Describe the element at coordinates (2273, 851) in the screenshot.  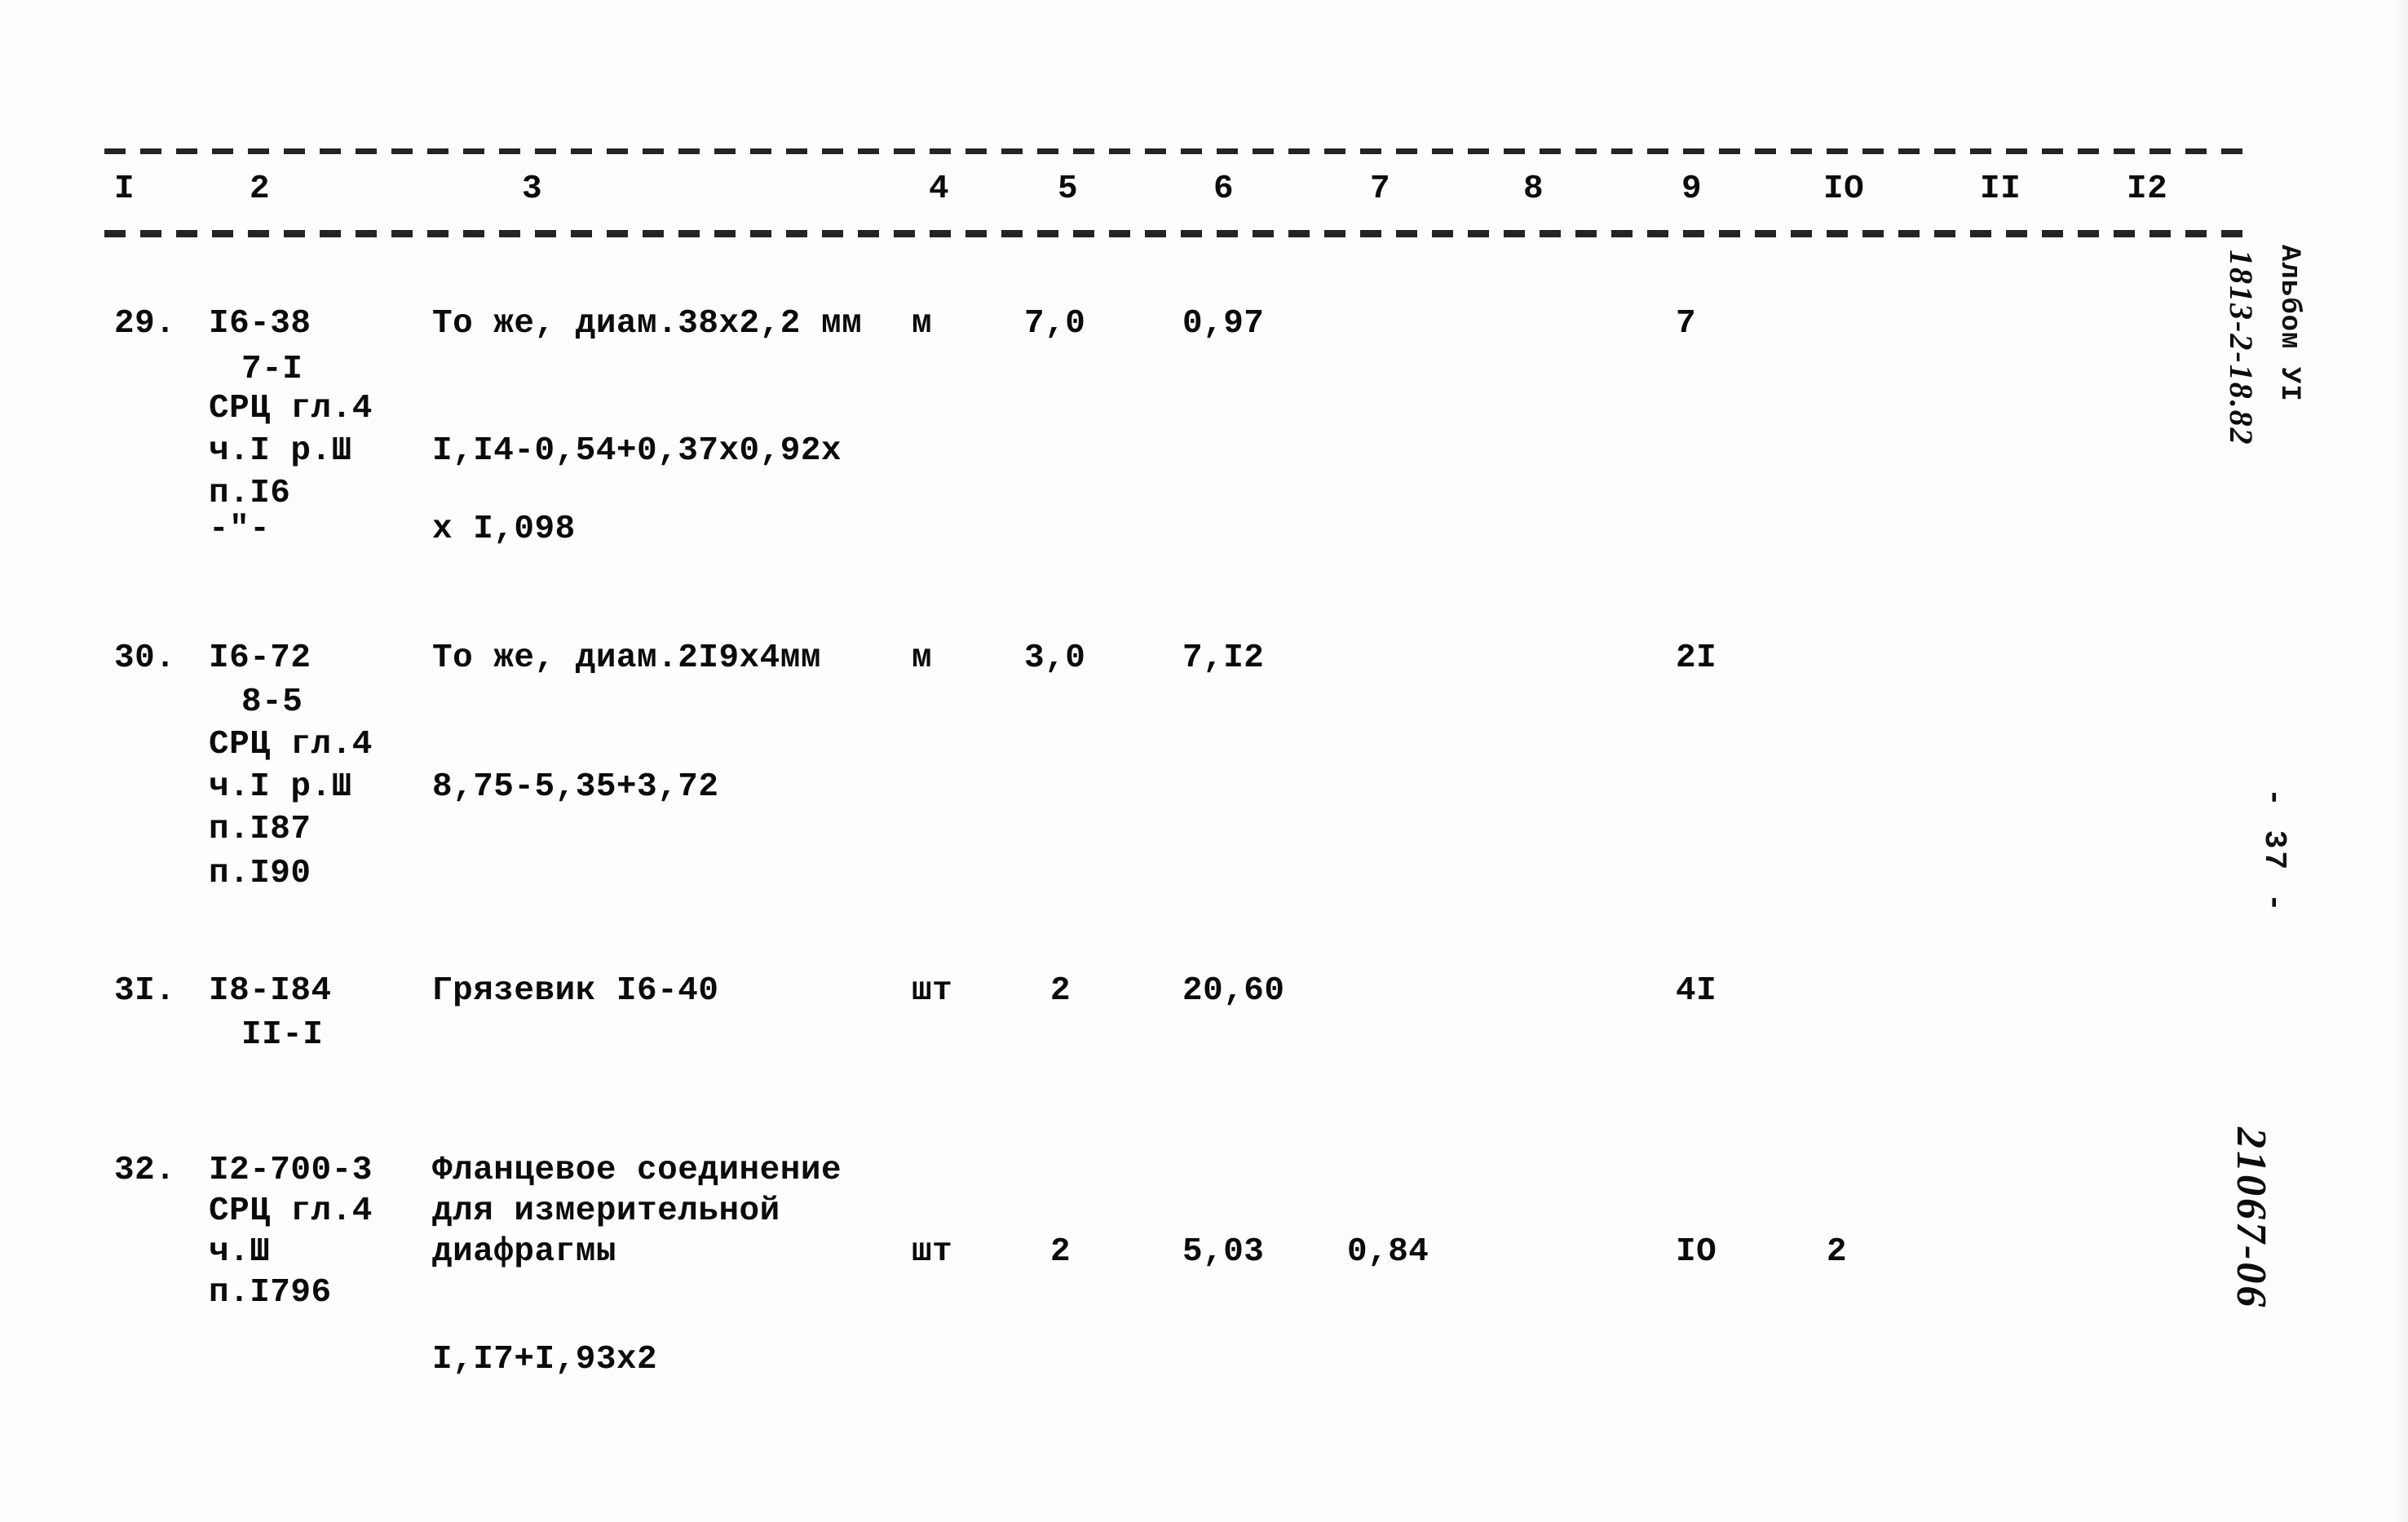
I see `page-number: - 37 -` at that location.